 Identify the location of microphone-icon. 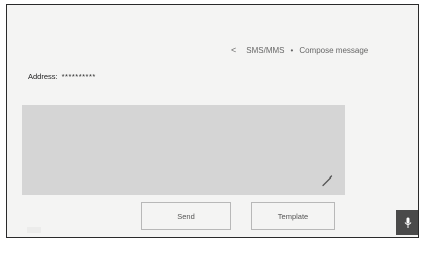
(407, 222).